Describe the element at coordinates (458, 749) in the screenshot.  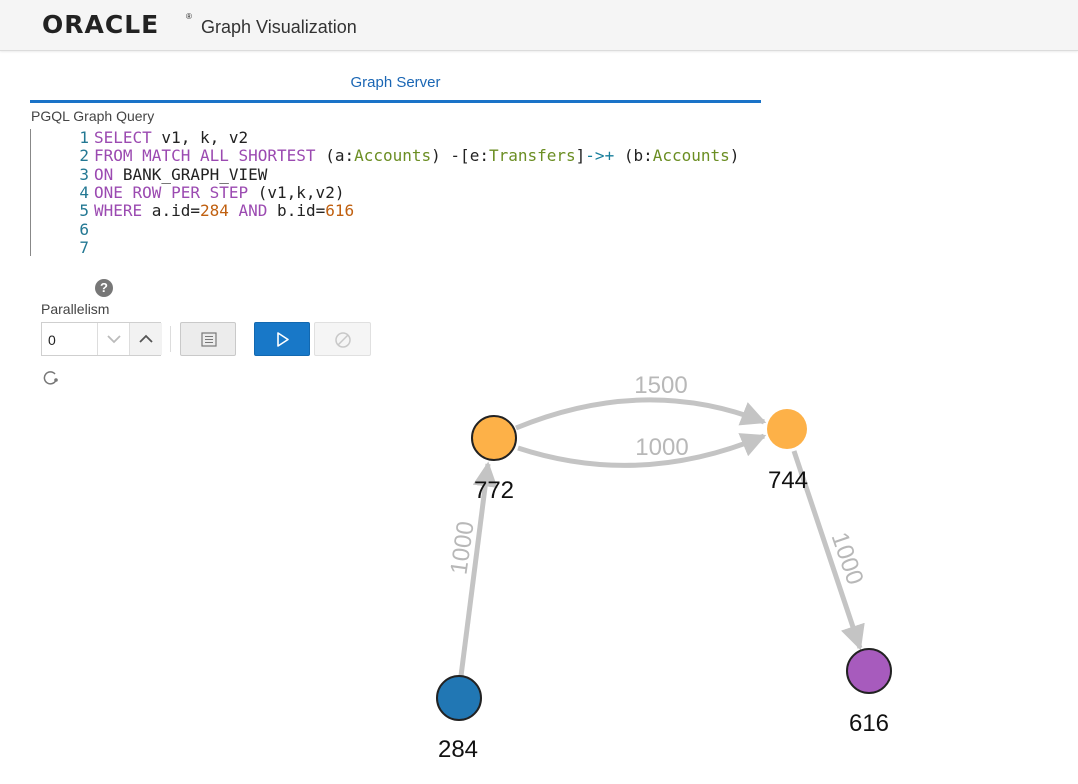
I see `node-label: 284` at that location.